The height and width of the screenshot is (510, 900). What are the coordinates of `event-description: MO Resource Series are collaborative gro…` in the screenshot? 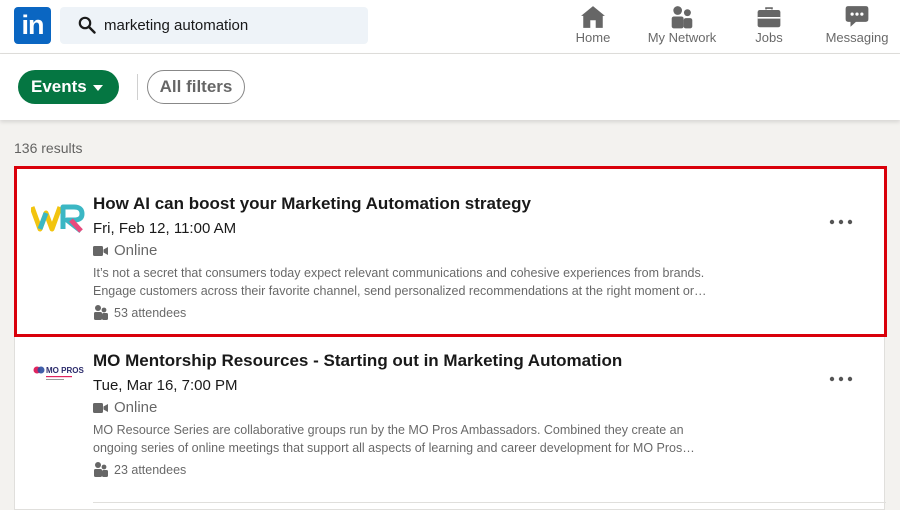 It's located at (423, 439).